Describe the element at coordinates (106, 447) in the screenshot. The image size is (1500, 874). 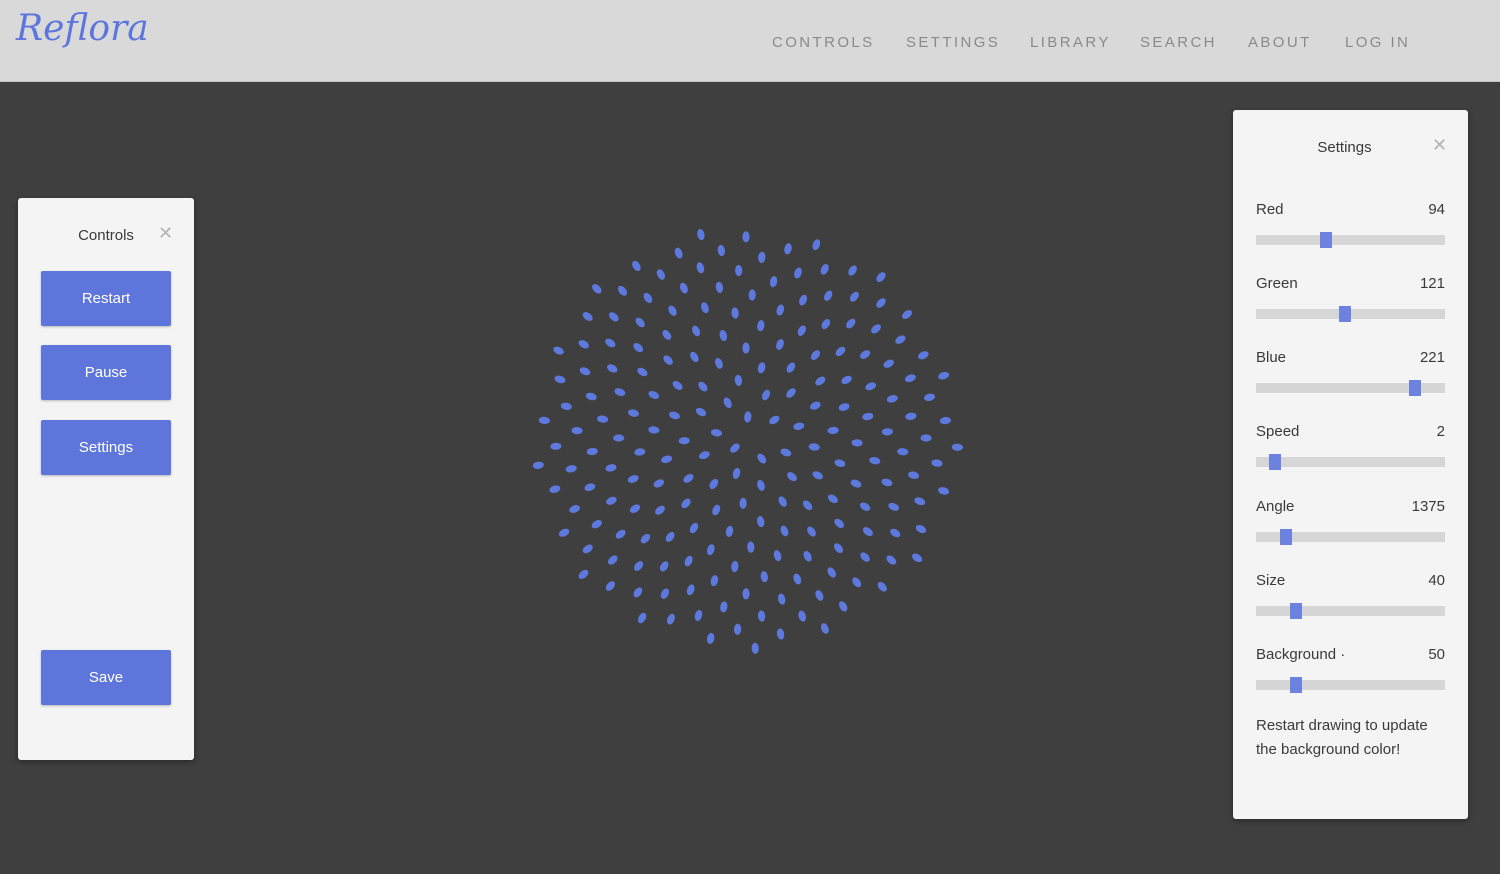
I see `settings-button: Settings` at that location.